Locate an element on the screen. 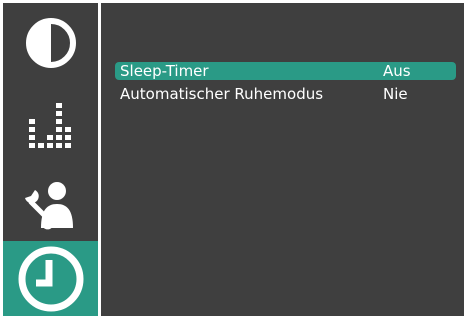  contrast-icon is located at coordinates (50, 43).